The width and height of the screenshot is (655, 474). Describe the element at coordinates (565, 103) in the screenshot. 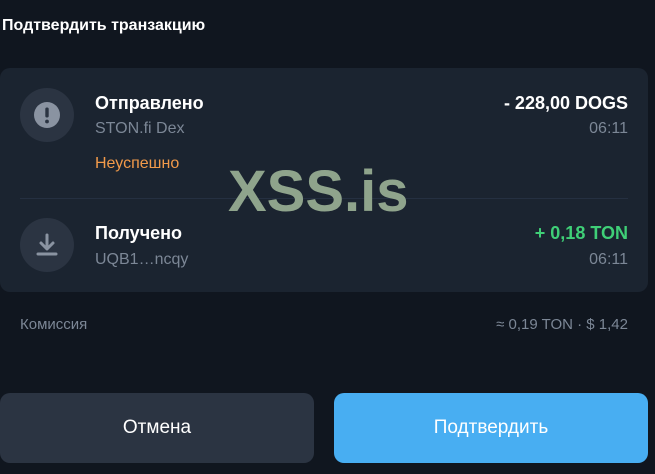

I see `transaction-amount: - 228,00 DOGS` at that location.